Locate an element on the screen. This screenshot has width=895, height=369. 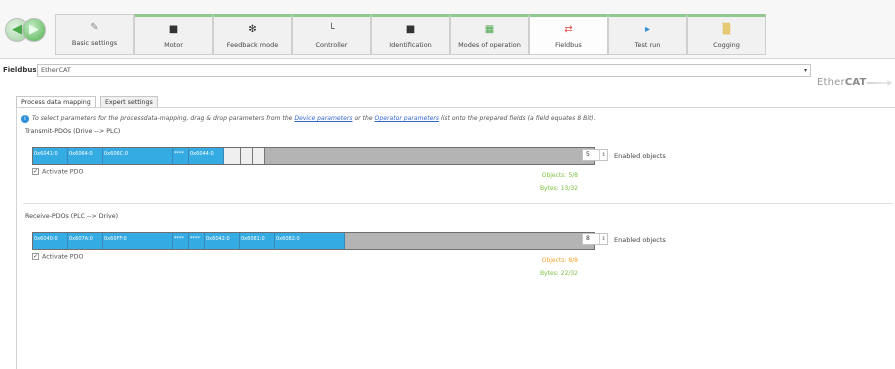
pdo-mapping-slot: 0x607A:0 is located at coordinates (85, 241).